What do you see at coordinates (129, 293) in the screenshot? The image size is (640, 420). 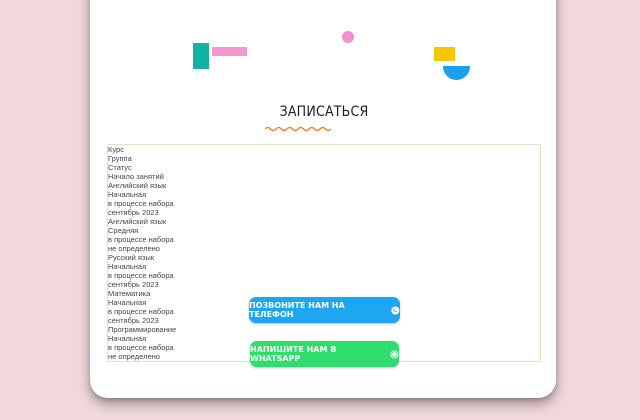 I see `cell-course: Математика` at bounding box center [129, 293].